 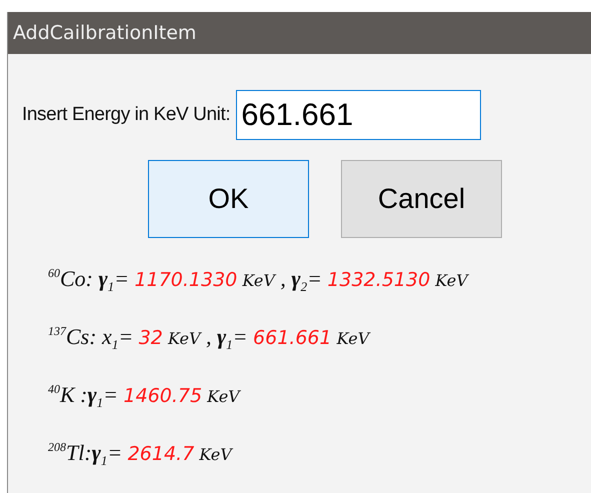 I want to click on ok-button: OK, so click(x=228, y=199).